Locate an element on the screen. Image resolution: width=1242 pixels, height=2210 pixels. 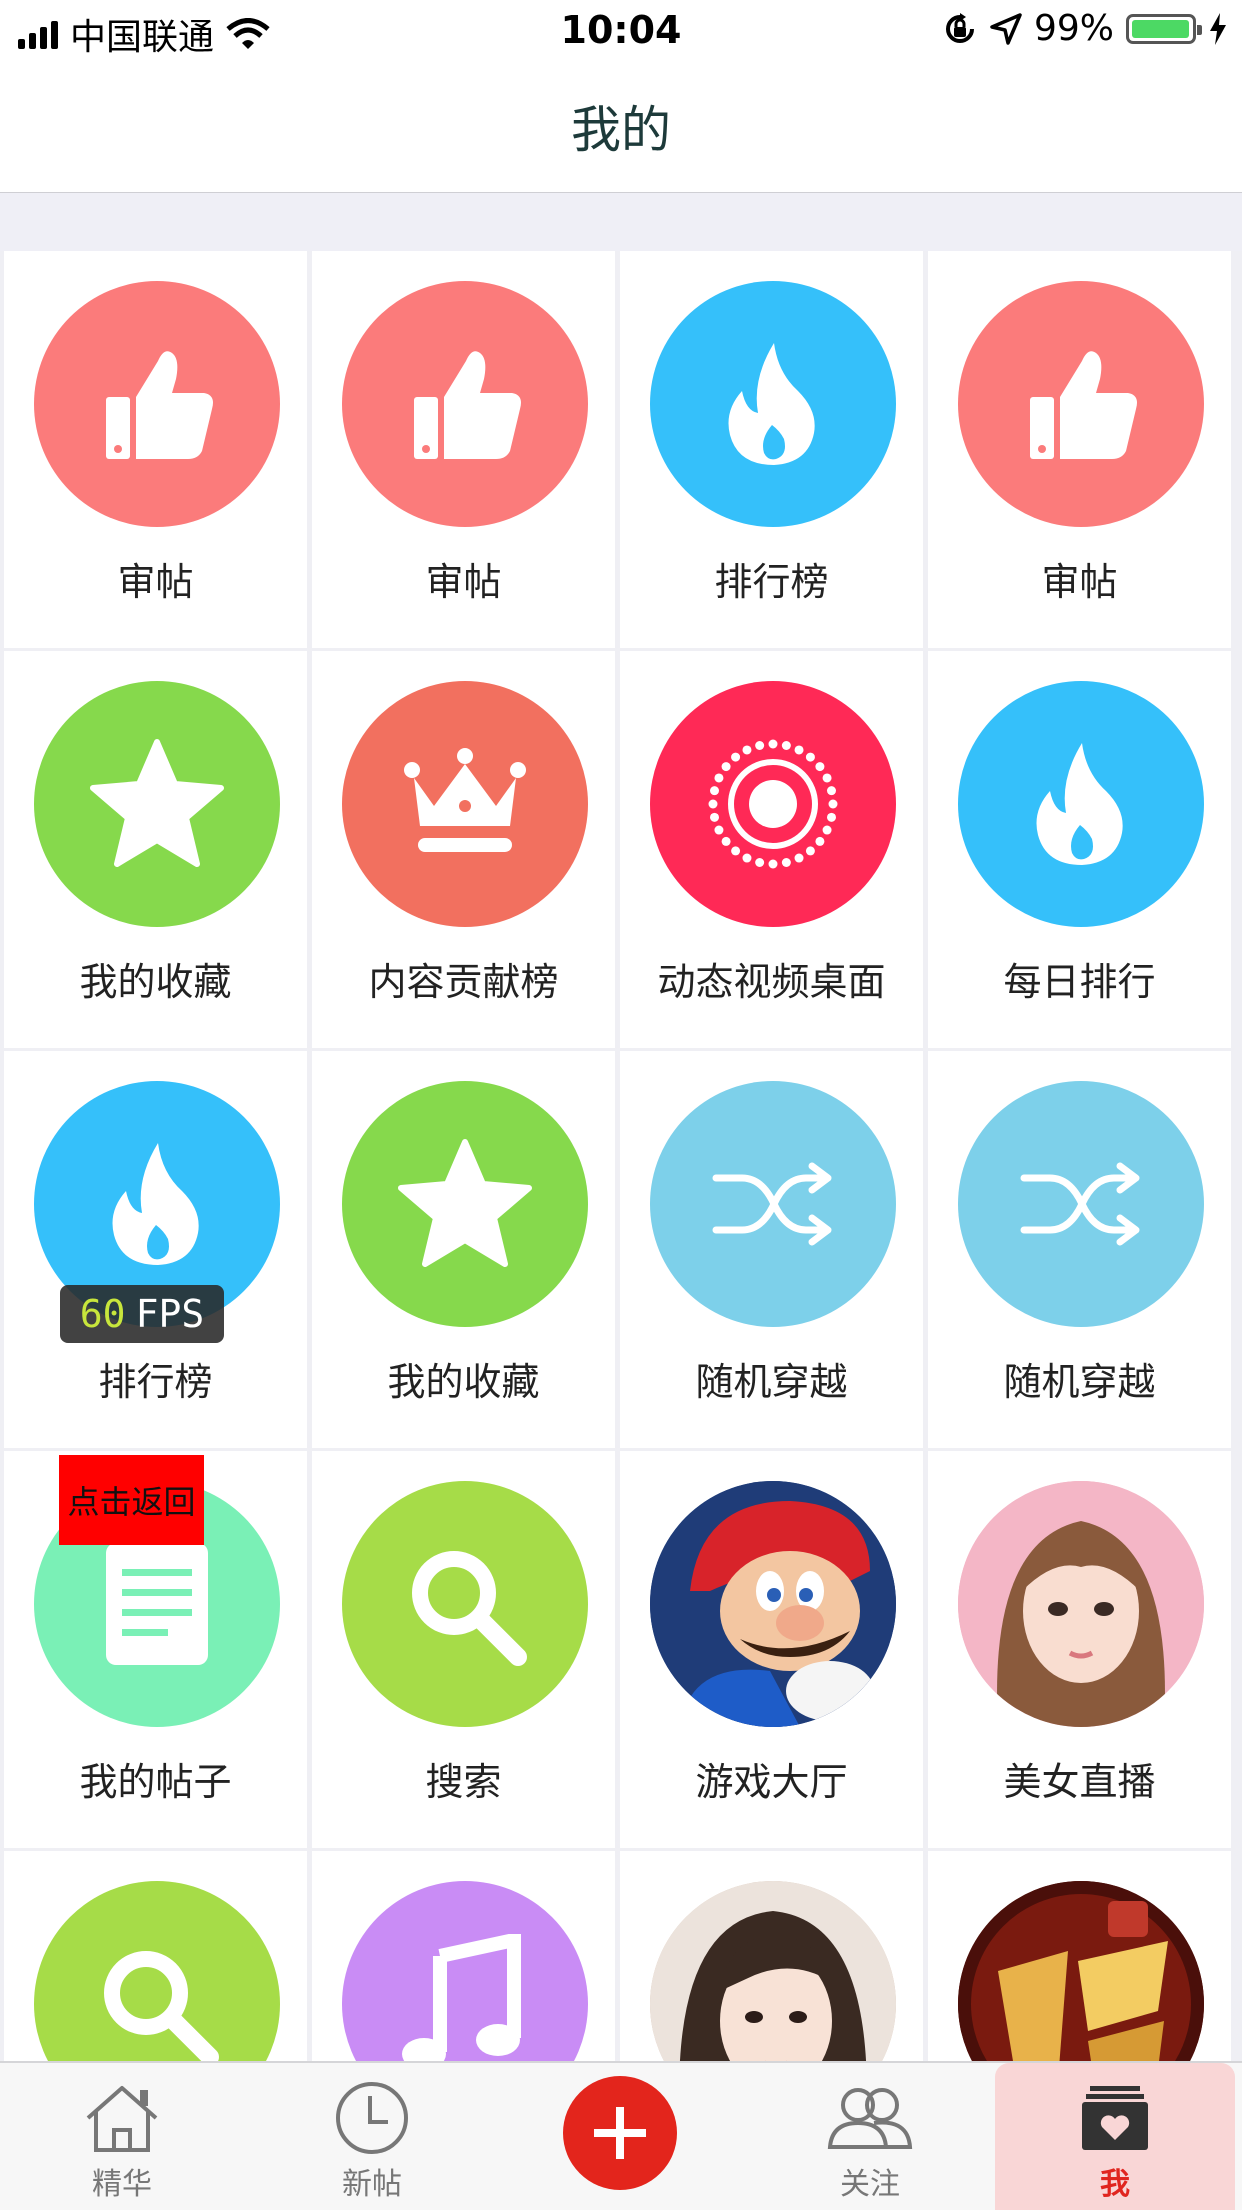
section-gap is located at coordinates (621, 222).